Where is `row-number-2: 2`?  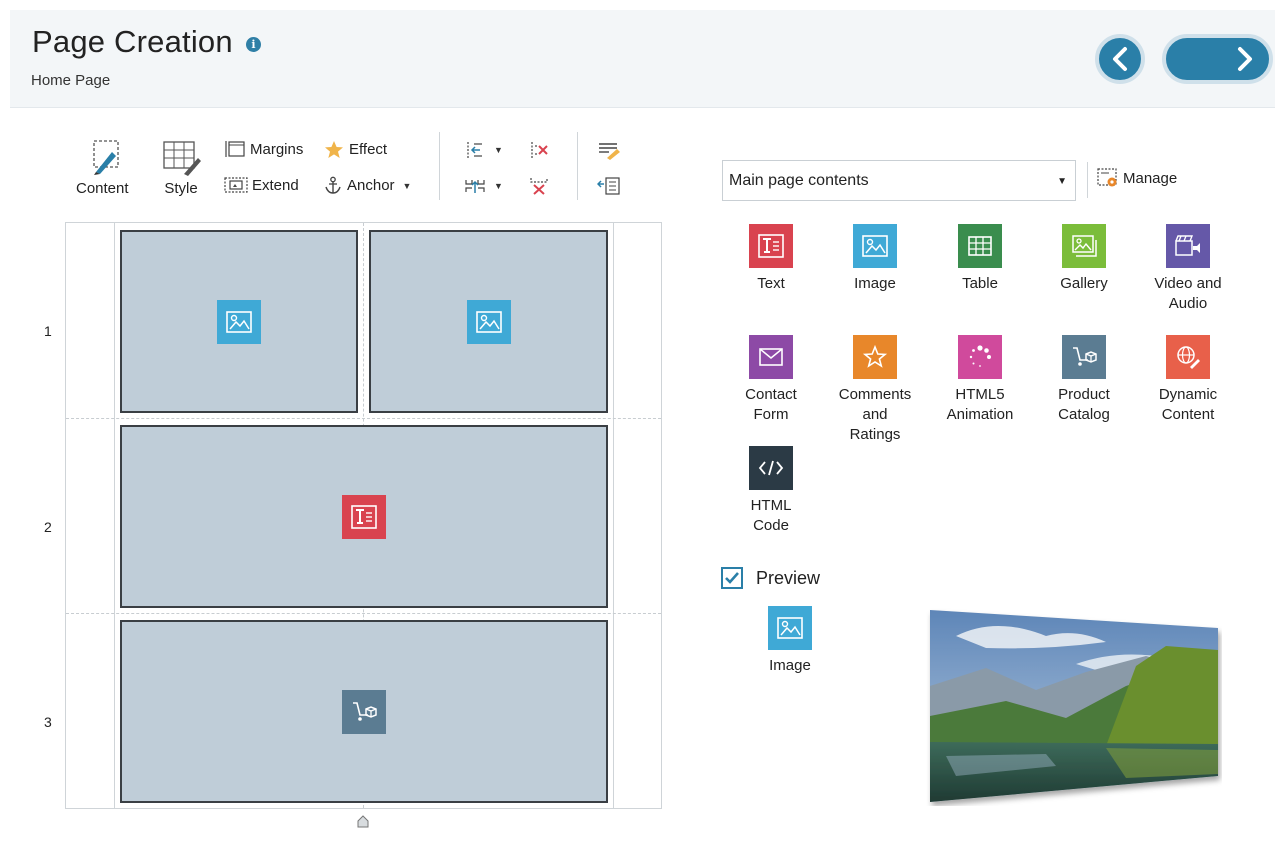
row-number-2: 2 is located at coordinates (48, 527).